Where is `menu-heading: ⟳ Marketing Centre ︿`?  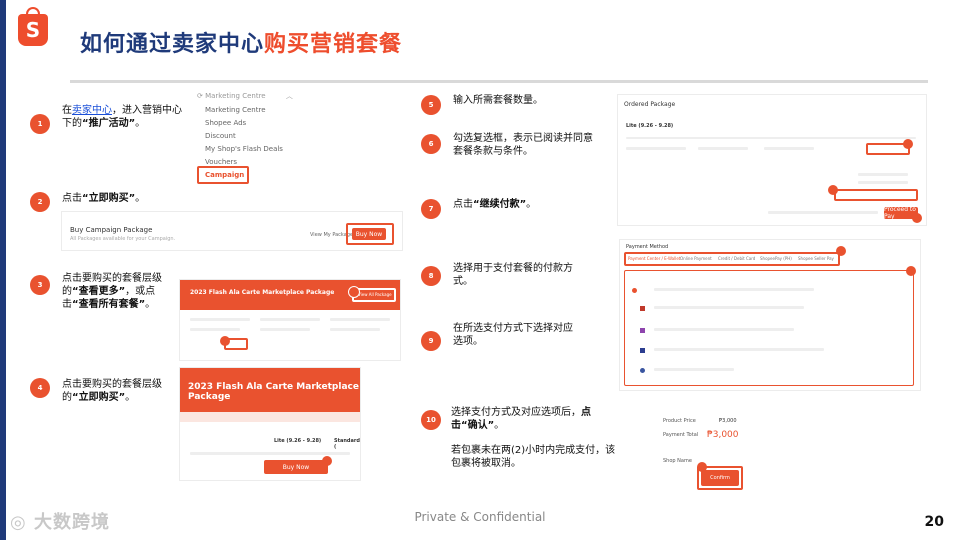
menu-heading: ⟳ Marketing Centre ︿ is located at coordinates (245, 96).